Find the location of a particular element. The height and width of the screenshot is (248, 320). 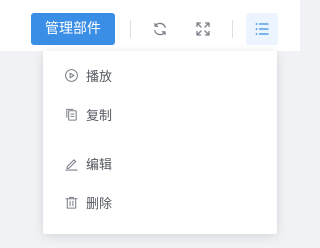

menu-item-label: 删除 is located at coordinates (99, 204).